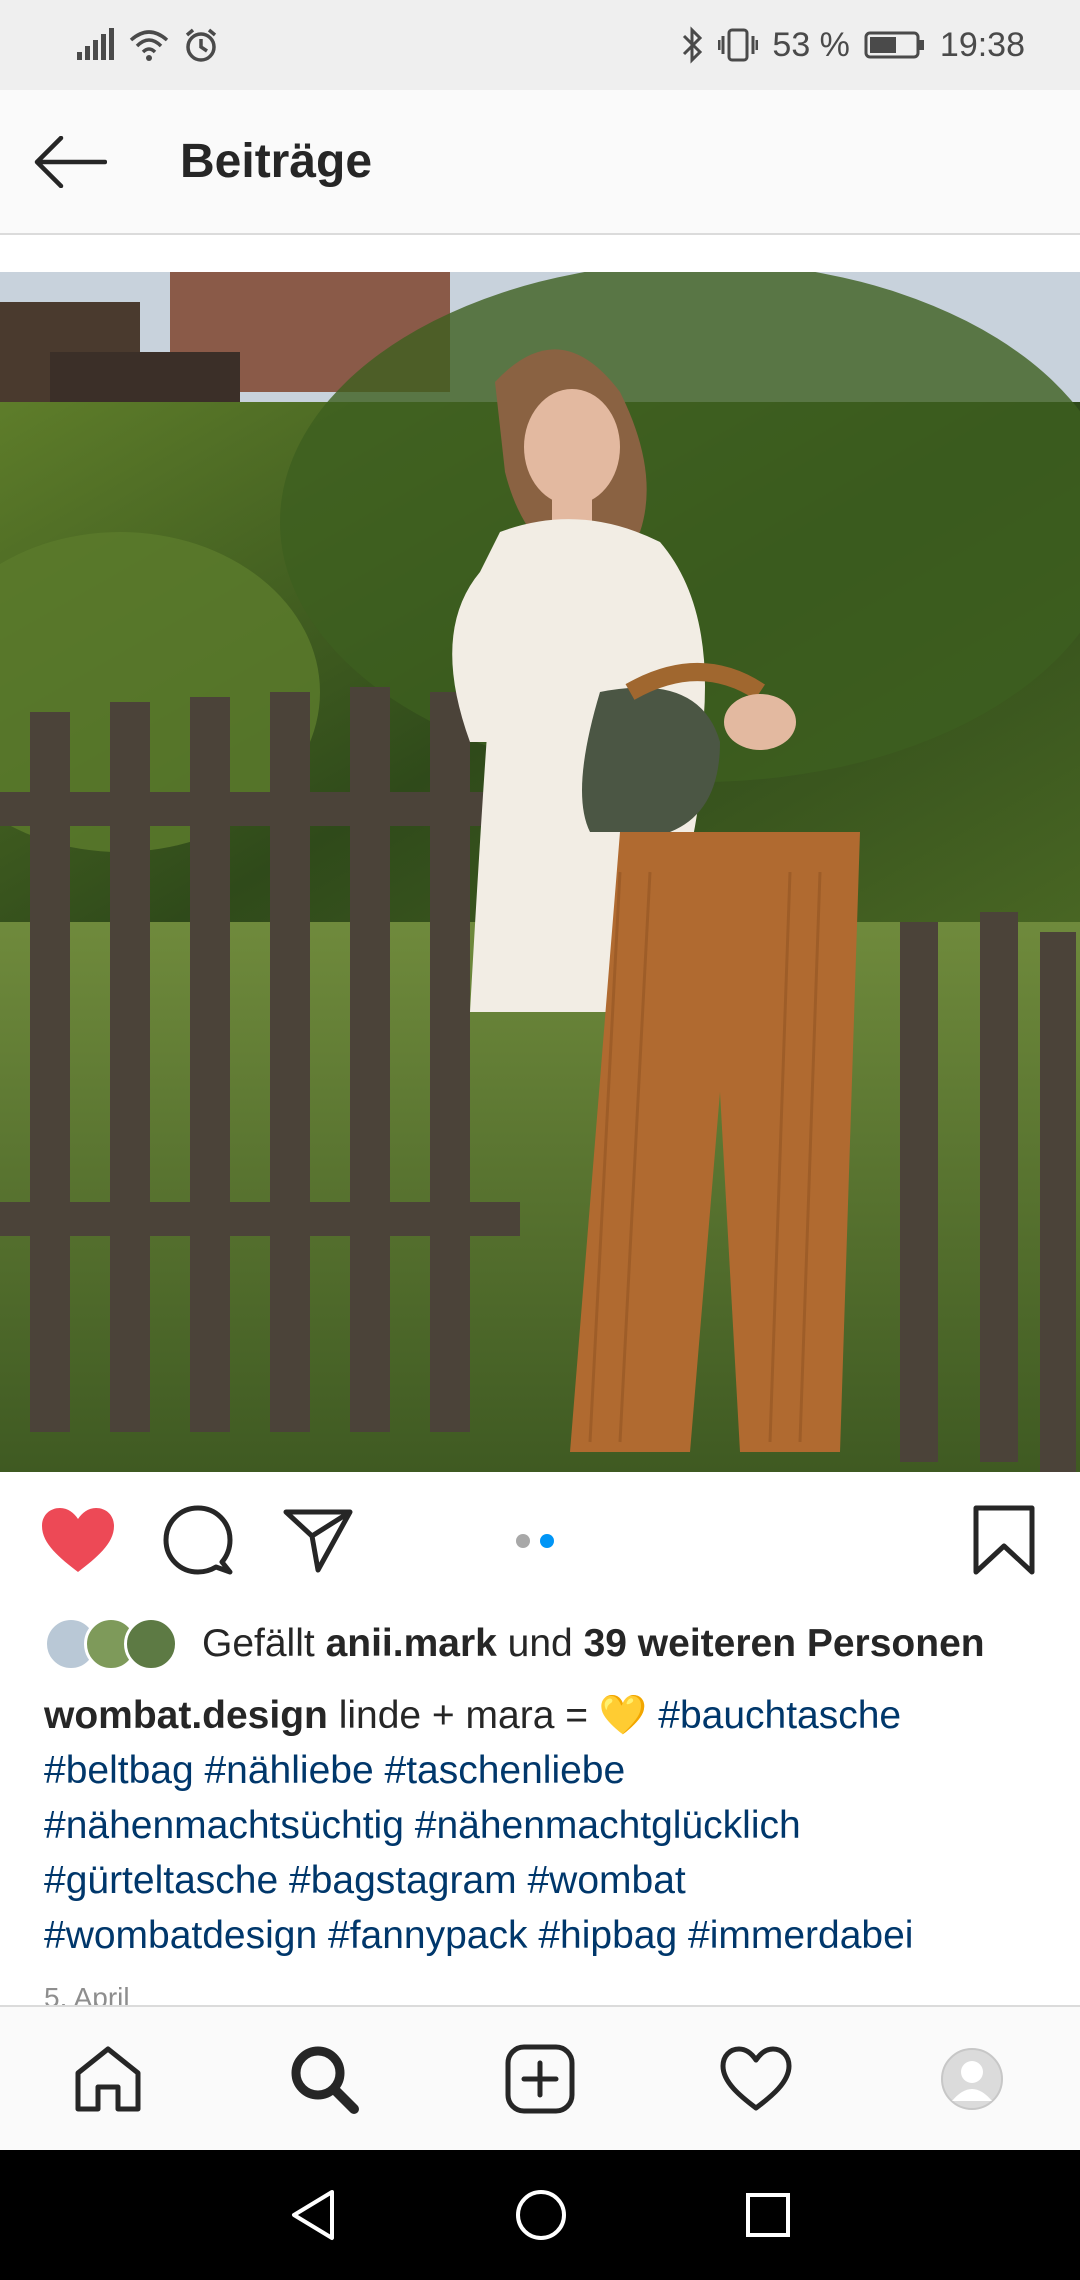 This screenshot has height=2280, width=1080. I want to click on tab-activity, so click(756, 2079).